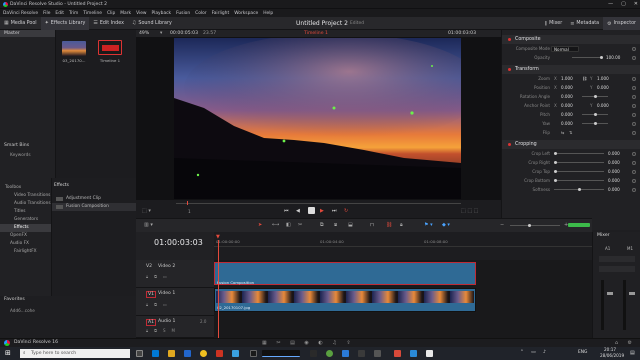 The width and height of the screenshot is (640, 360). What do you see at coordinates (502, 225) in the screenshot?
I see `zoom-out-icon: −` at bounding box center [502, 225].